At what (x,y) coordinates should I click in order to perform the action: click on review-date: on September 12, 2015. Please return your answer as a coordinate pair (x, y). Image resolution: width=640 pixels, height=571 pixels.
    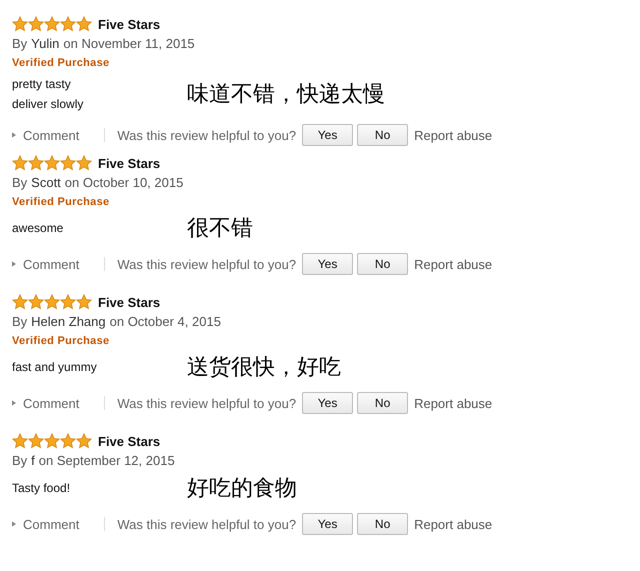
    Looking at the image, I should click on (106, 461).